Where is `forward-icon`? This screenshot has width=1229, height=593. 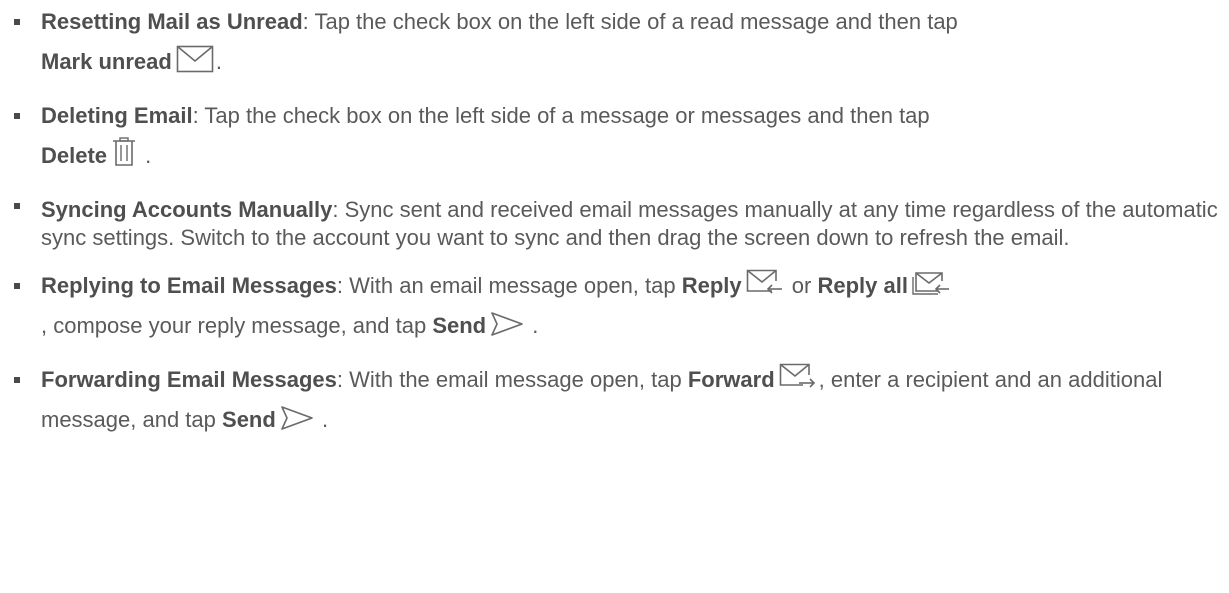 forward-icon is located at coordinates (798, 377).